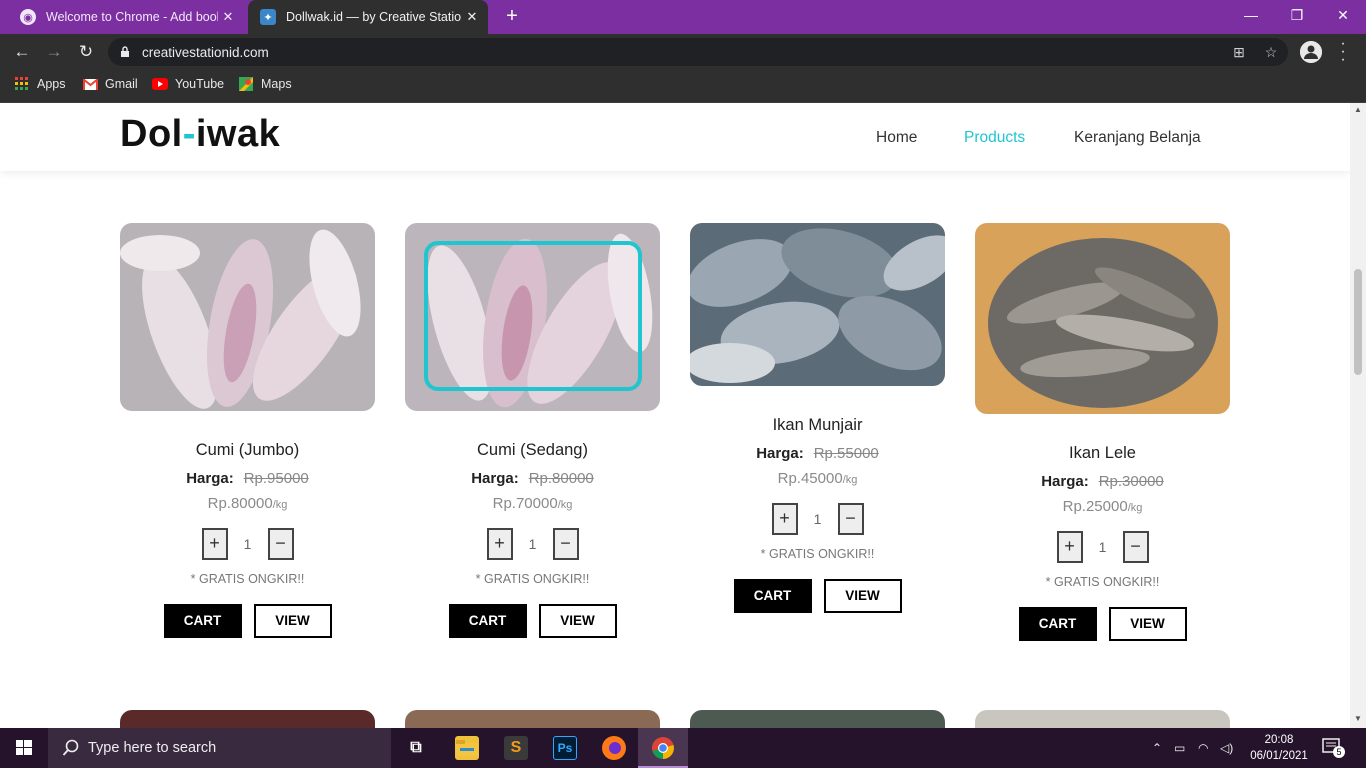 This screenshot has width=1366, height=773. I want to click on photoshop-icon: Ps, so click(565, 748).